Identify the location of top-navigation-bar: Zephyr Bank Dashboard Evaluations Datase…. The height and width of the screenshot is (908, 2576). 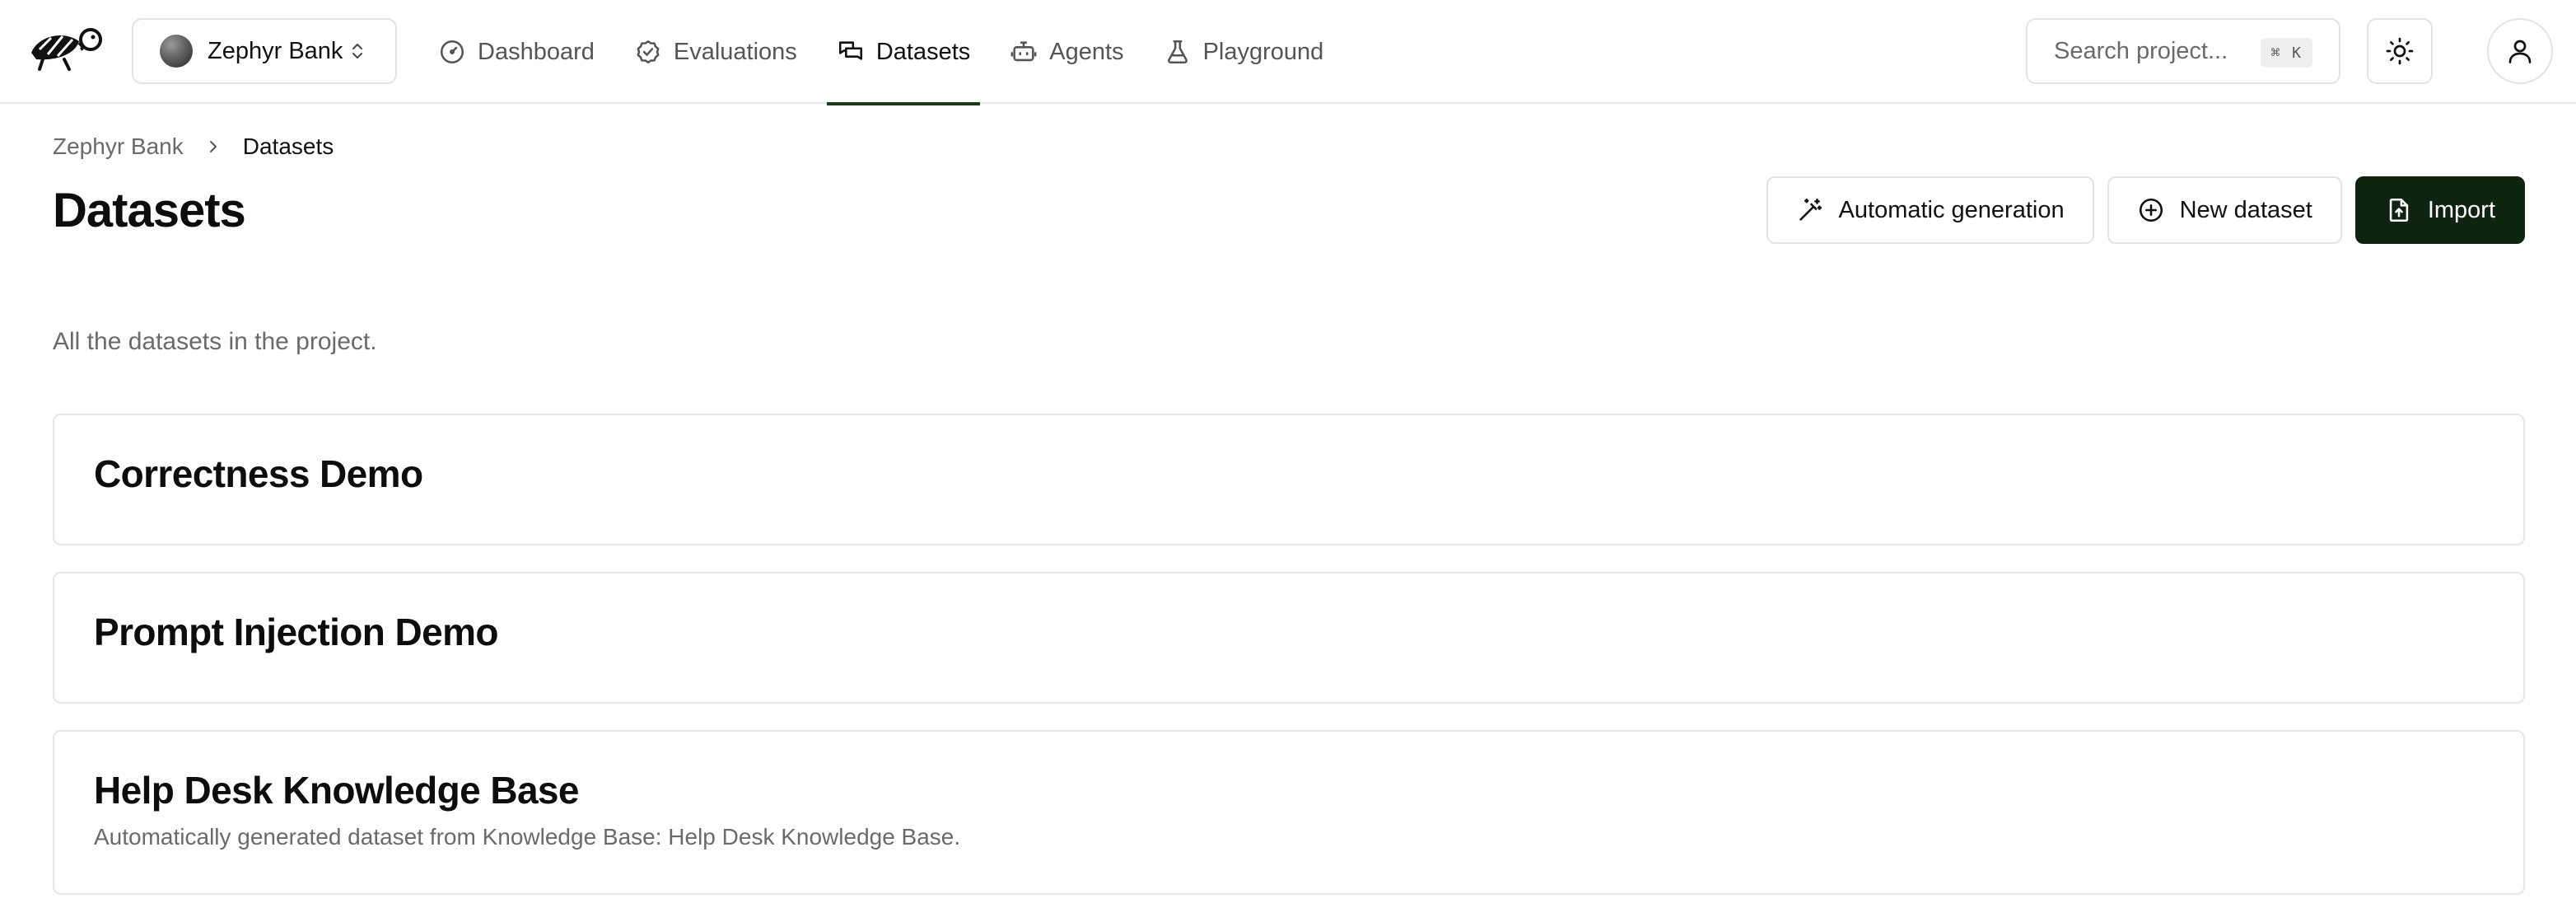
(1288, 52).